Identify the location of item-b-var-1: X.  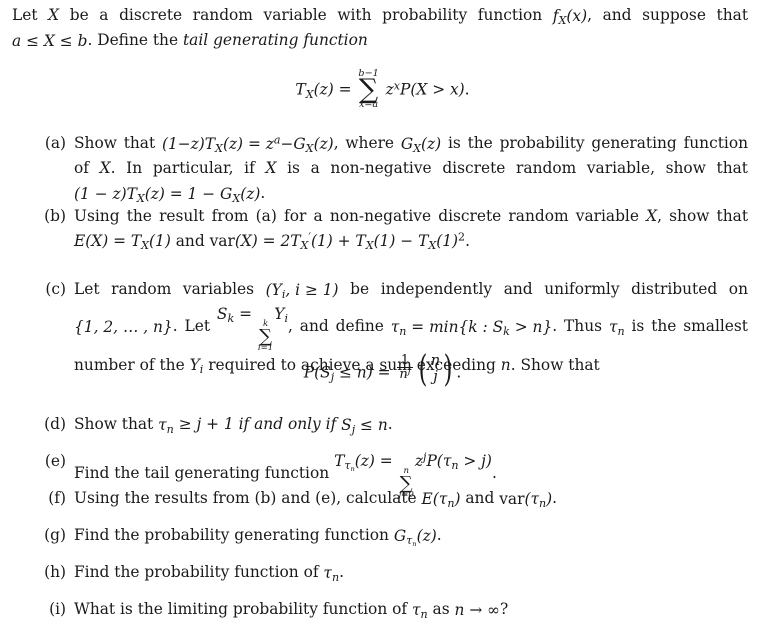
(652, 216).